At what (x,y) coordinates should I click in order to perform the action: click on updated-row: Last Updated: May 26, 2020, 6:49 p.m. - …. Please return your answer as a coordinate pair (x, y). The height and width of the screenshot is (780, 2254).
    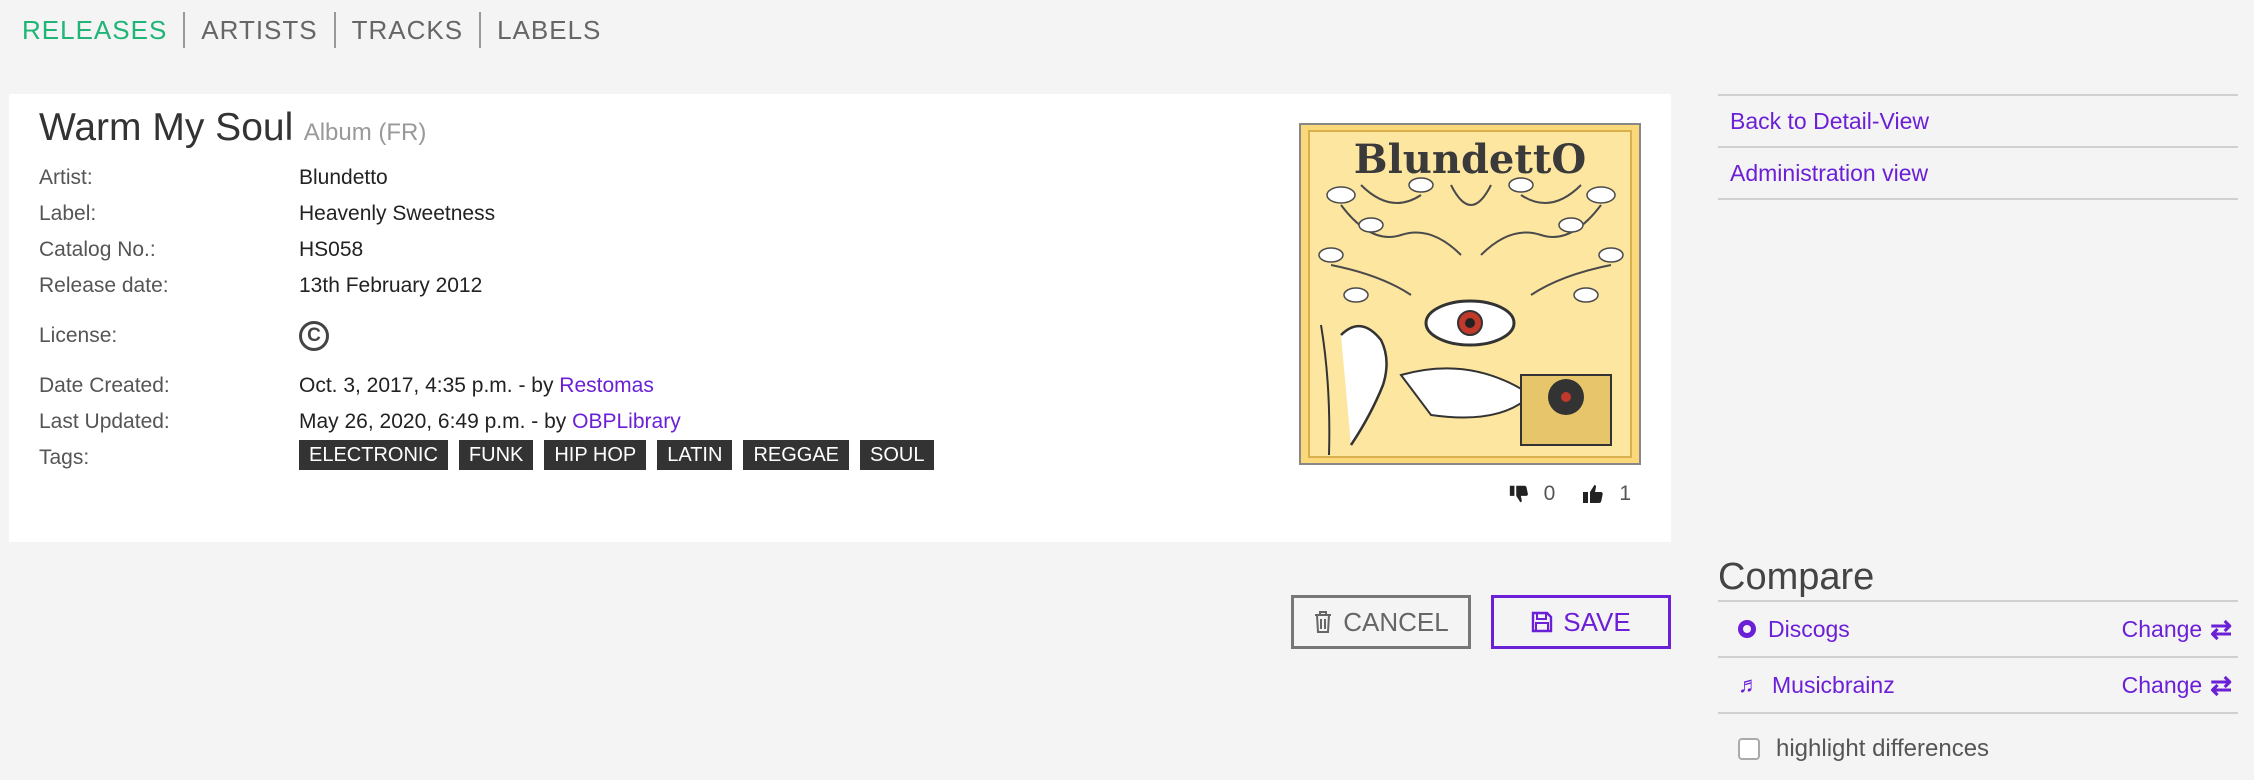
    Looking at the image, I should click on (519, 422).